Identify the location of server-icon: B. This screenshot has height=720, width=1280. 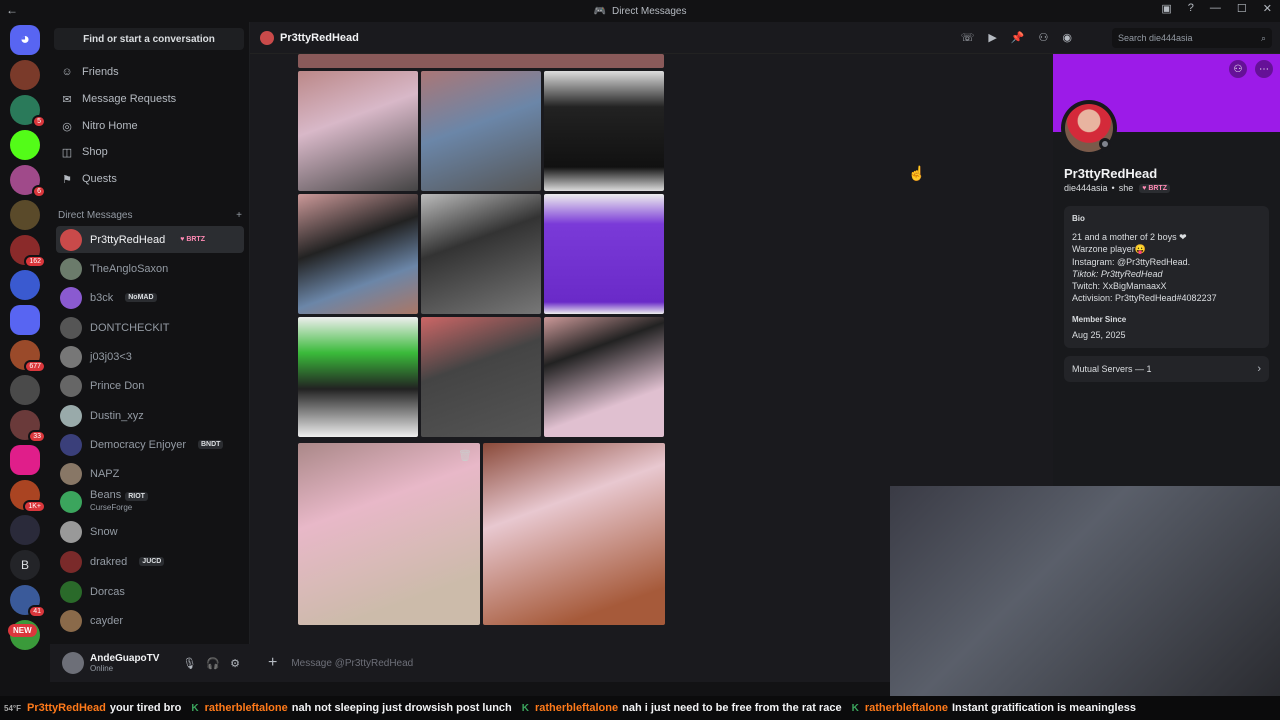
(25, 565).